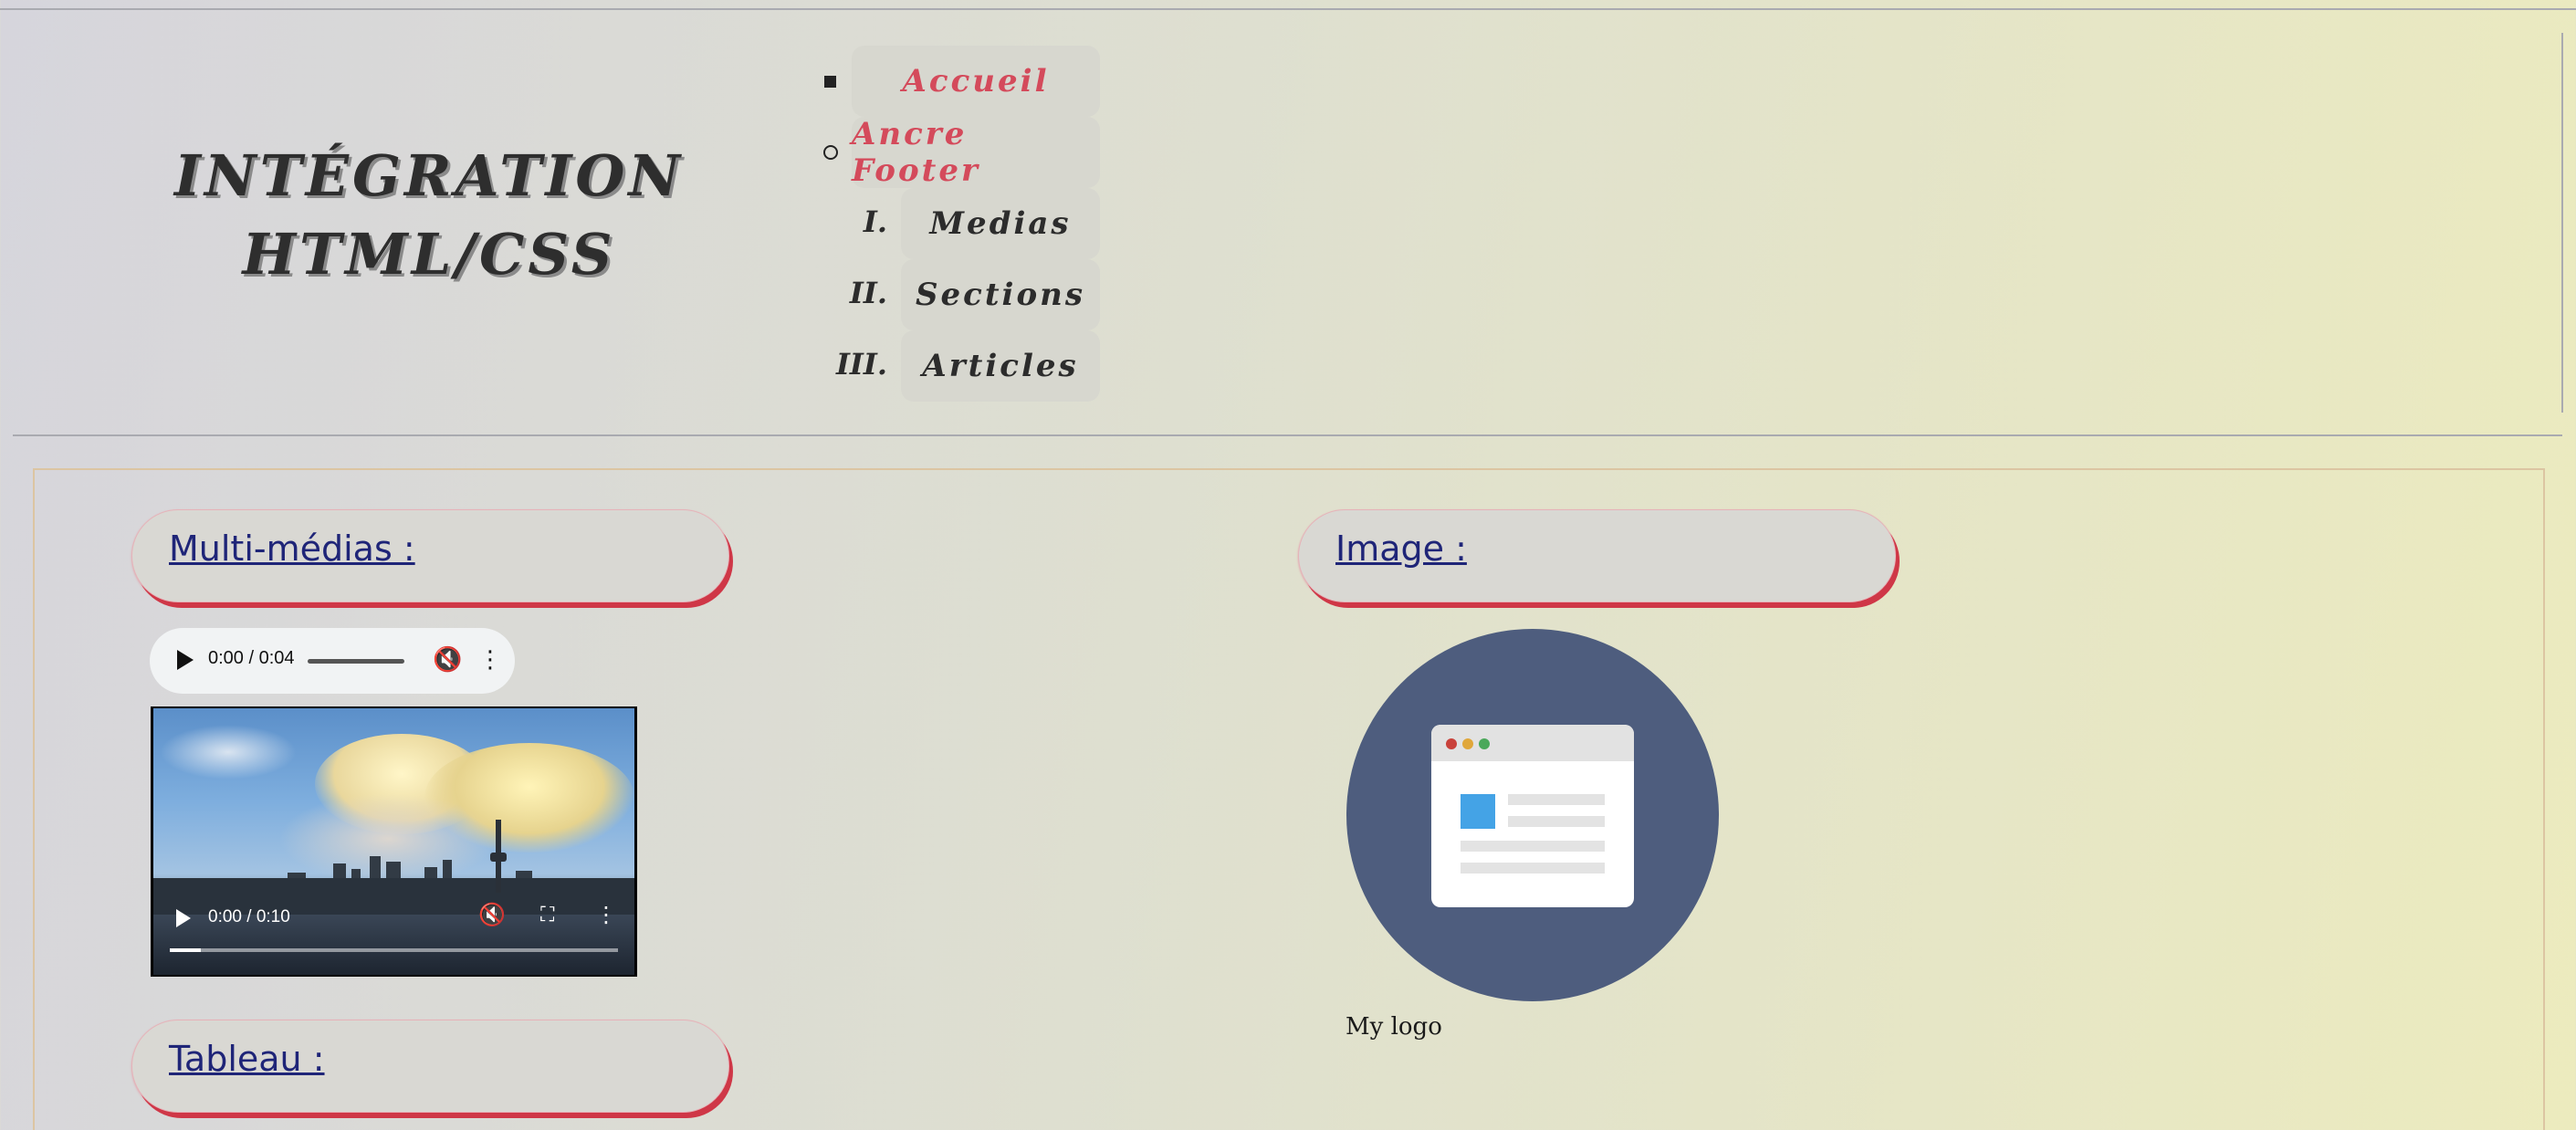 This screenshot has width=2576, height=1130. Describe the element at coordinates (861, 364) in the screenshot. I see `list-marker: III.` at that location.